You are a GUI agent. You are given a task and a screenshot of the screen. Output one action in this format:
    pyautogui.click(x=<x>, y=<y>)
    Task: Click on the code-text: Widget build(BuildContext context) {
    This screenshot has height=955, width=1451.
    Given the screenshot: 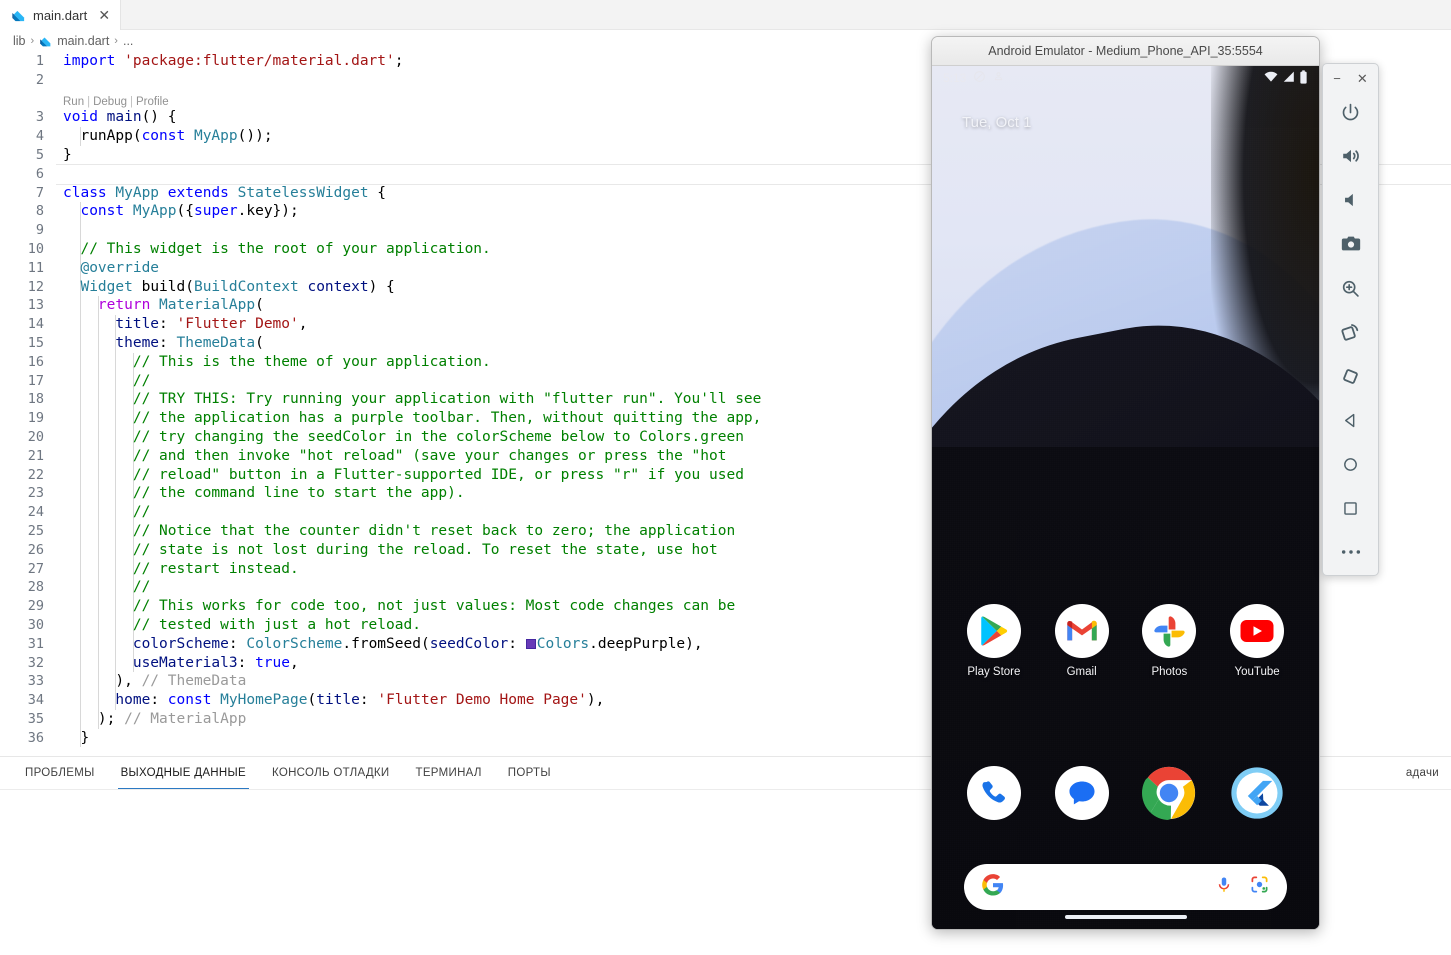 What is the action you would take?
    pyautogui.click(x=237, y=286)
    